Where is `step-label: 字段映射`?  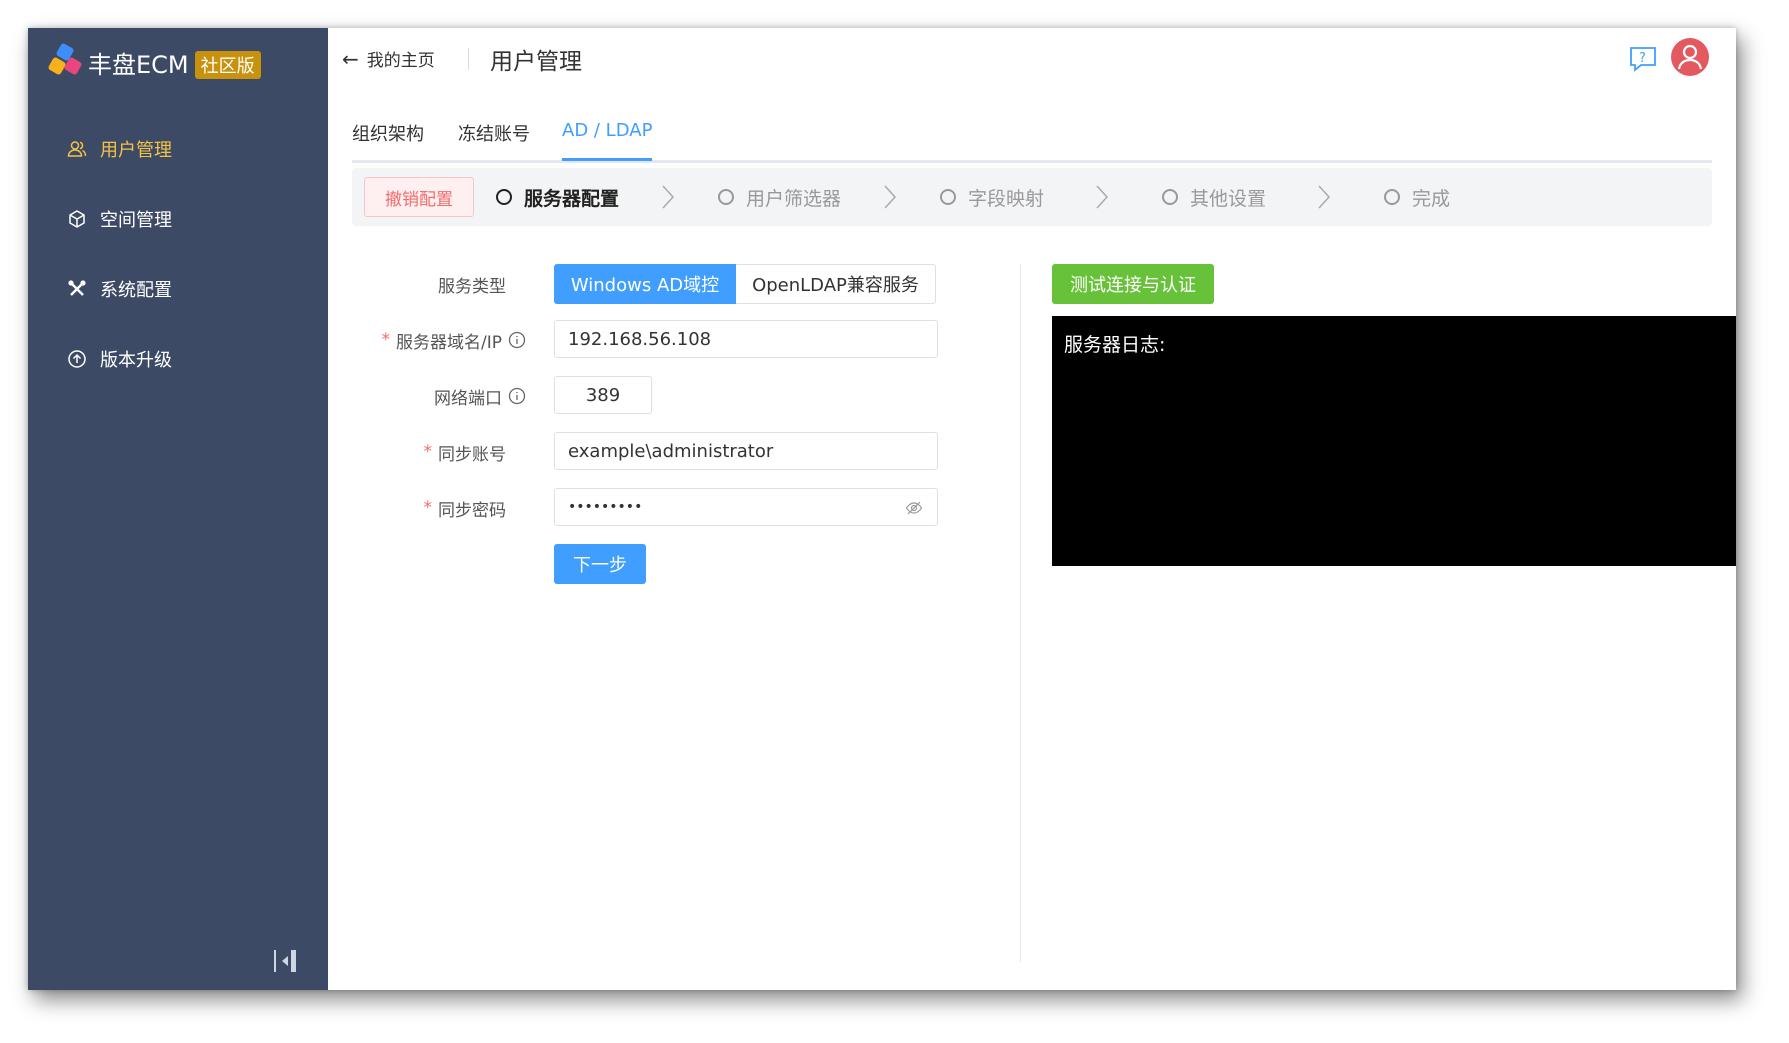 step-label: 字段映射 is located at coordinates (1006, 198).